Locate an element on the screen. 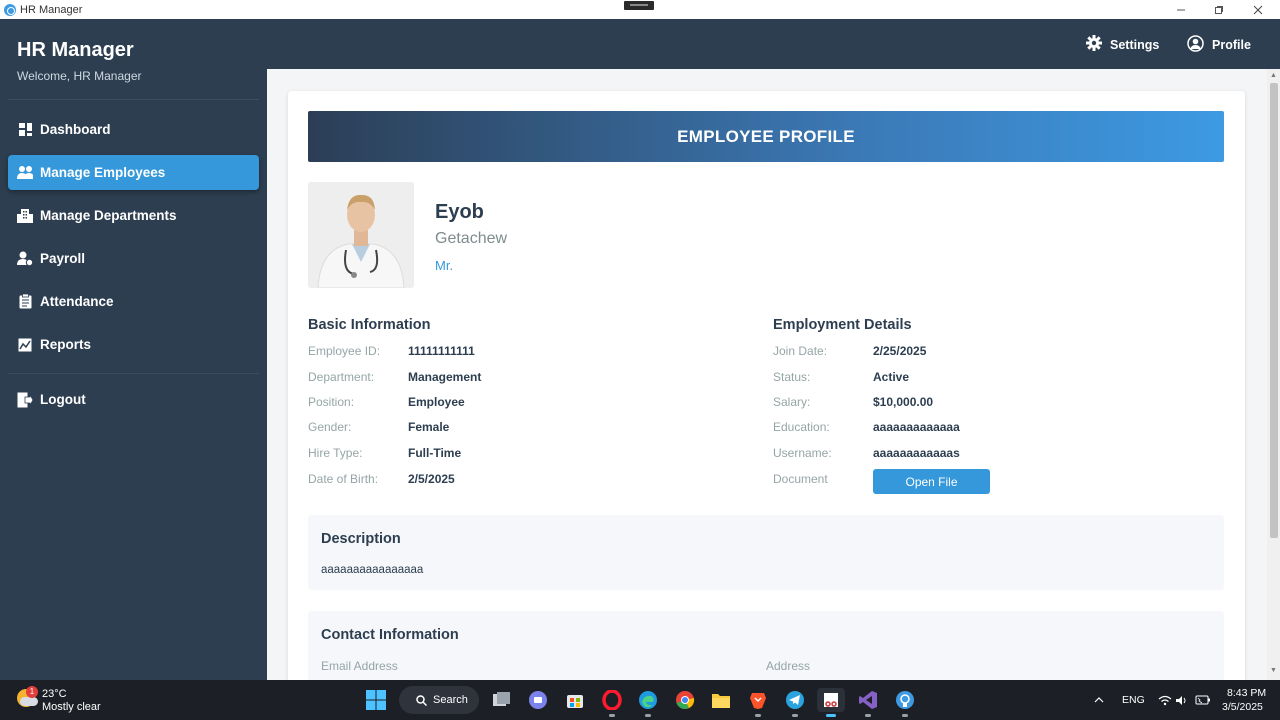 This screenshot has width=1280, height=720. field-label: Username: is located at coordinates (802, 453).